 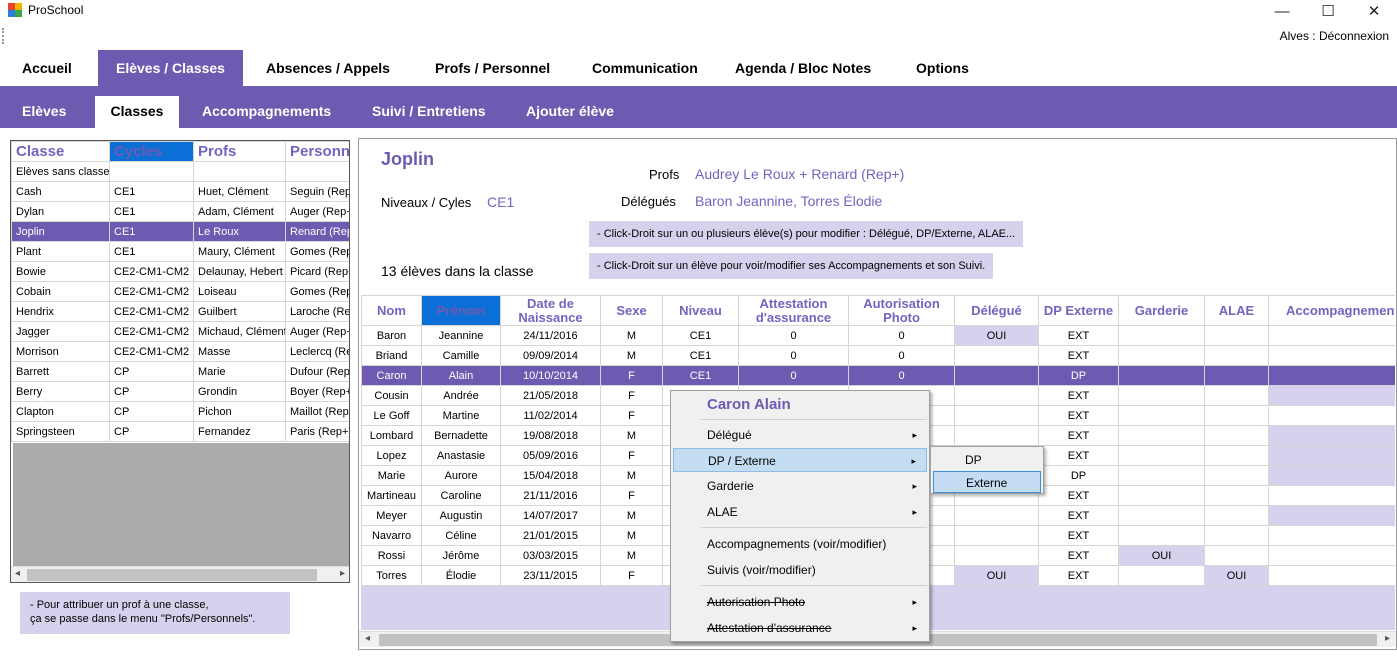 What do you see at coordinates (239, 151) in the screenshot?
I see `classes-col-header: Profs` at bounding box center [239, 151].